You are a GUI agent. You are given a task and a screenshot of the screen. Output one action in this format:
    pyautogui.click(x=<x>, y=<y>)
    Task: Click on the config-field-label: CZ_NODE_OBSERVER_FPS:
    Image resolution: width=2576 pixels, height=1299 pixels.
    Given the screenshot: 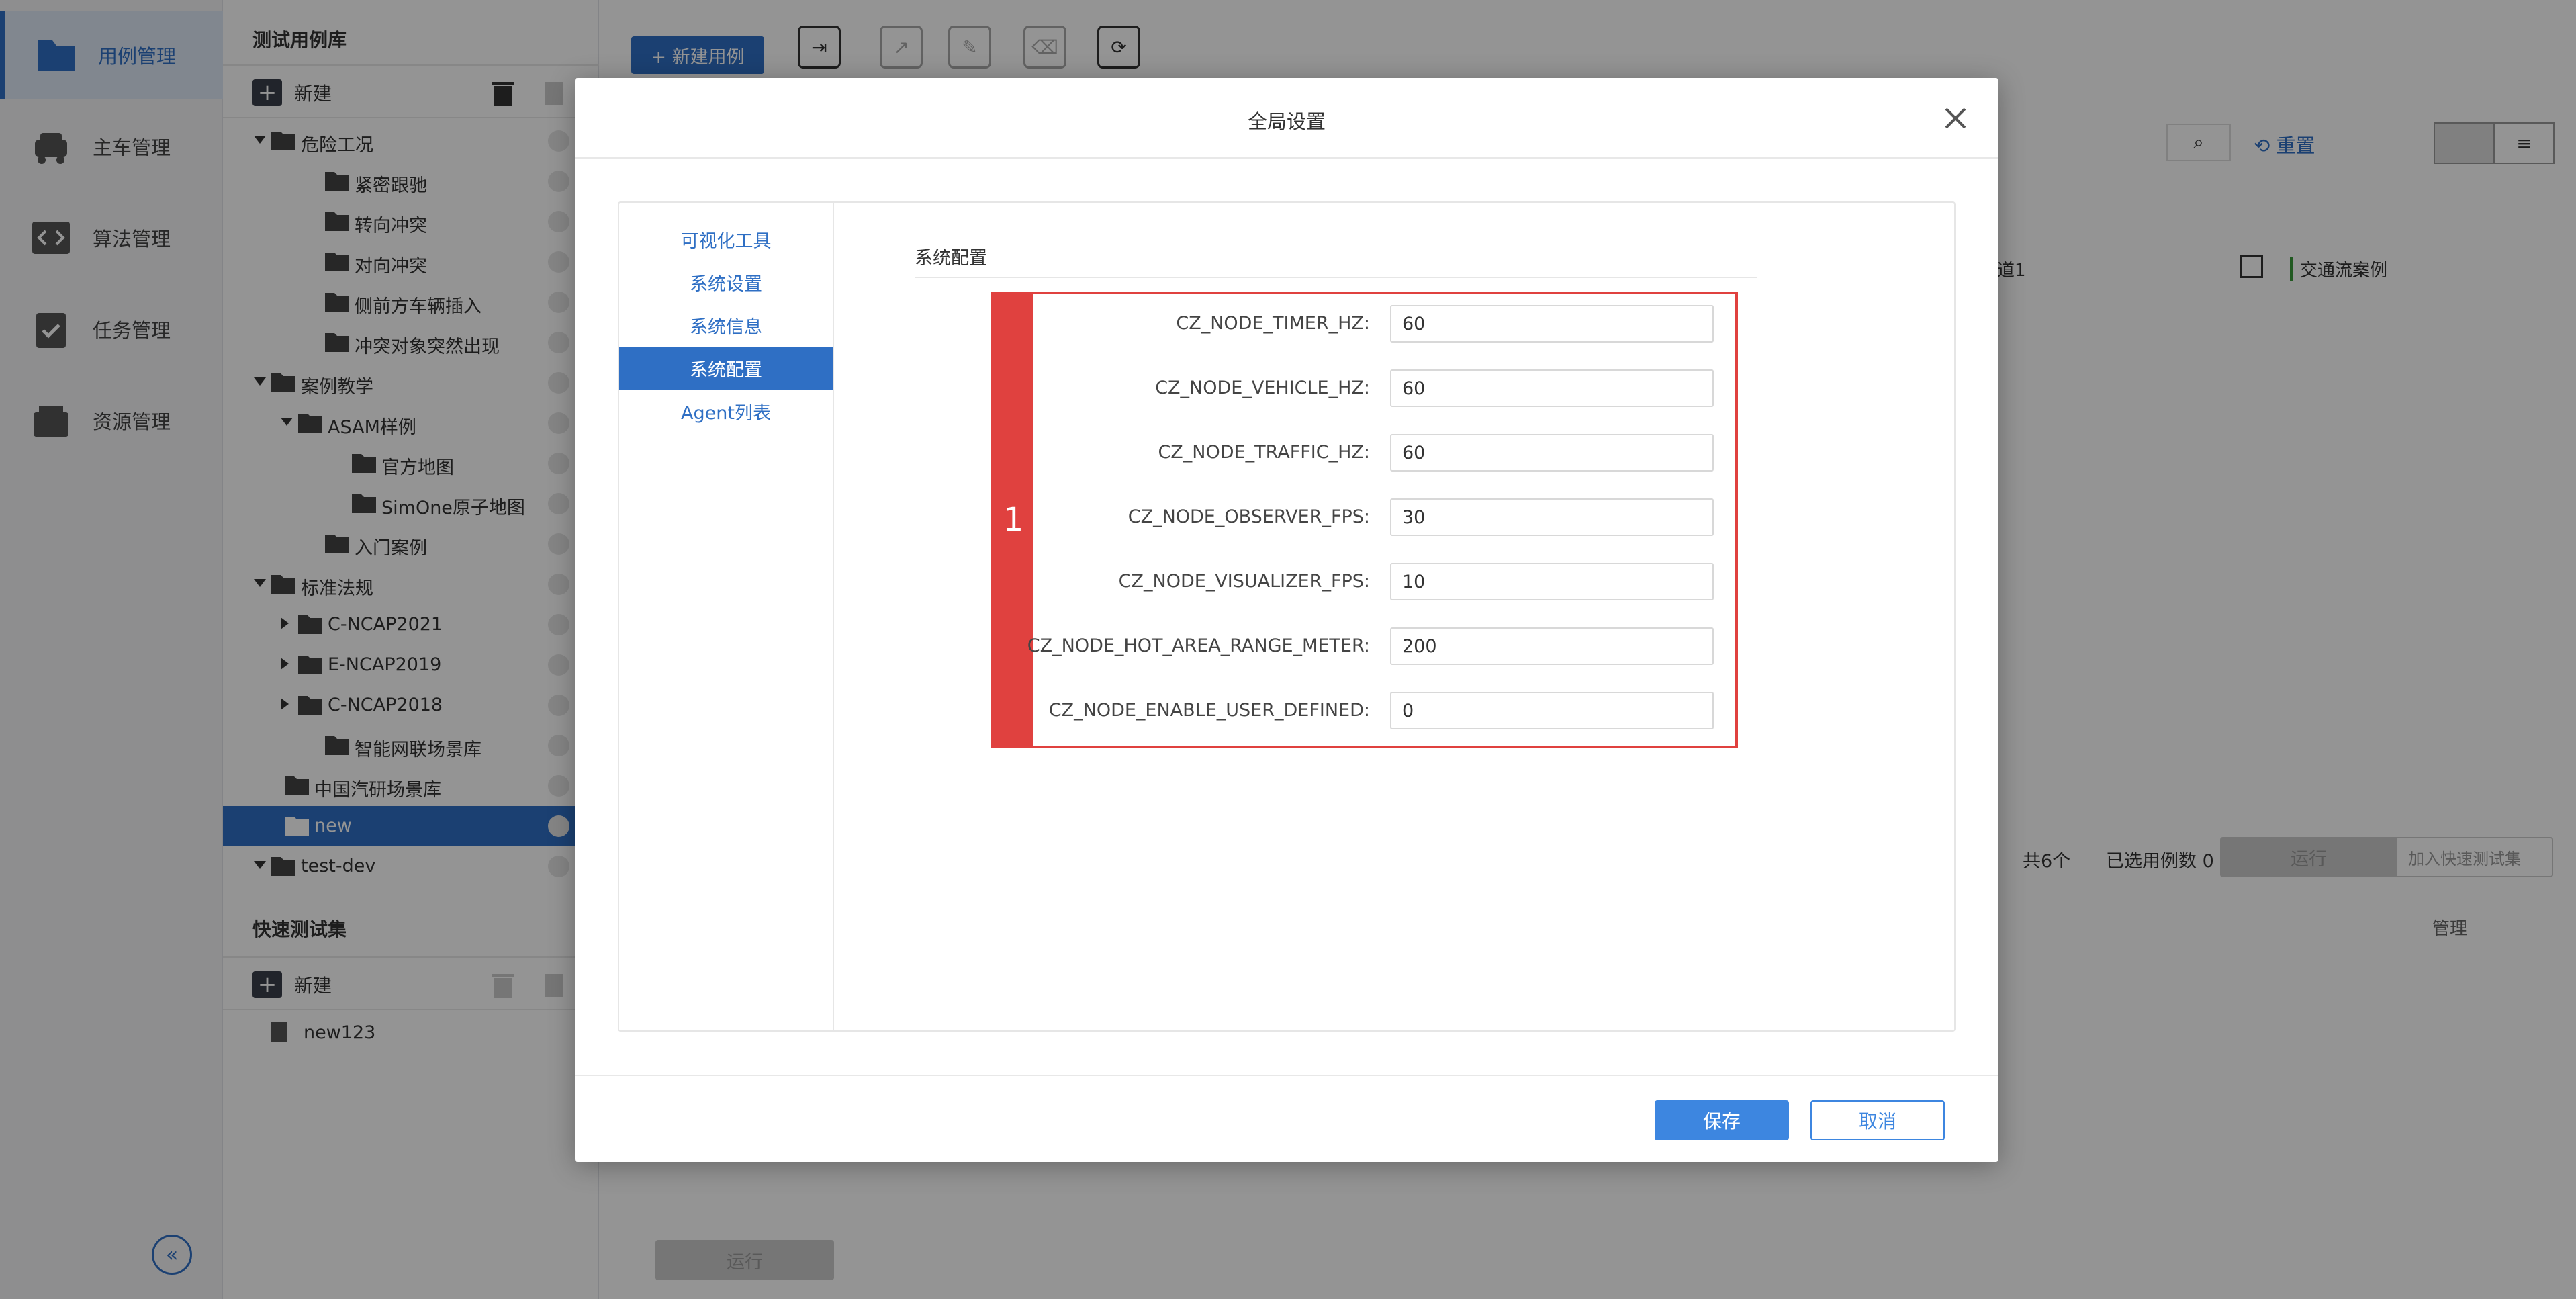 What is the action you would take?
    pyautogui.click(x=1249, y=516)
    